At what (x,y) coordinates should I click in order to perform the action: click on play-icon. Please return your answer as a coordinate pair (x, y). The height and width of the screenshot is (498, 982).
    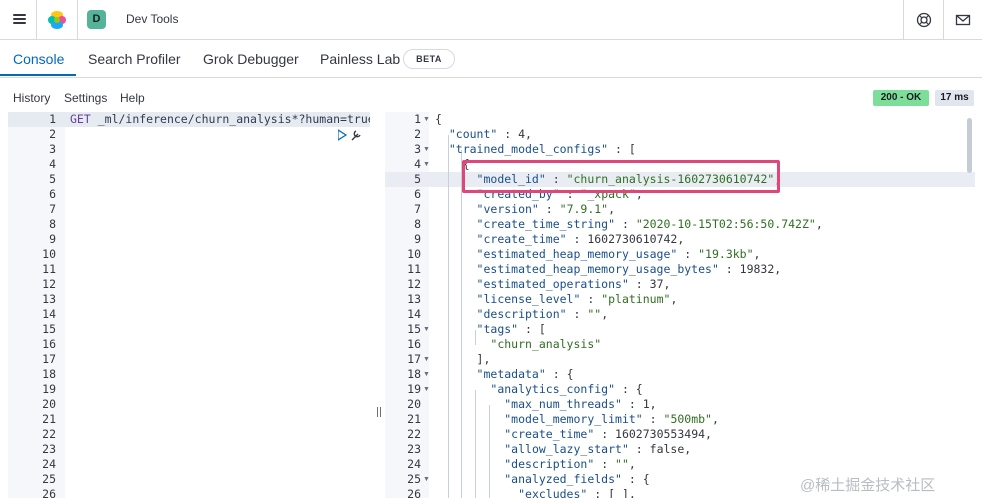
    Looking at the image, I should click on (343, 135).